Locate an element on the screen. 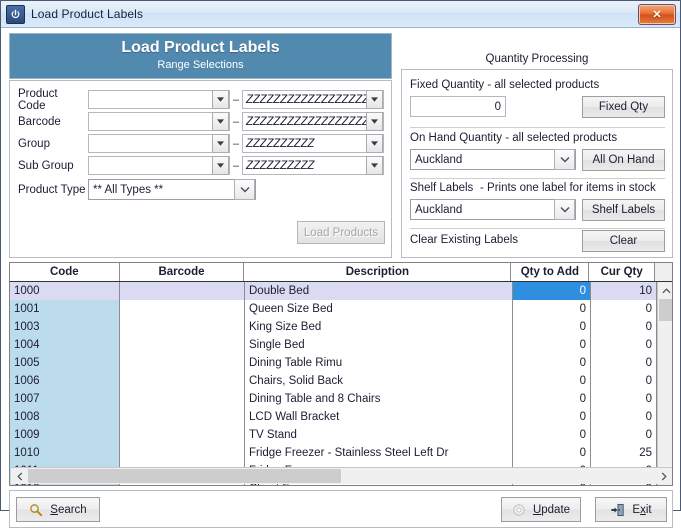 This screenshot has width=681, height=528. sub-group-from-combo is located at coordinates (159, 165).